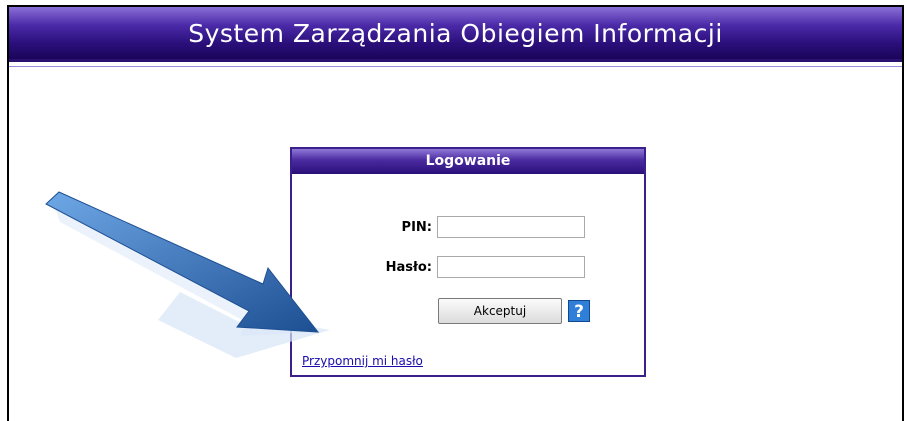 The image size is (907, 421). I want to click on pin-input, so click(511, 227).